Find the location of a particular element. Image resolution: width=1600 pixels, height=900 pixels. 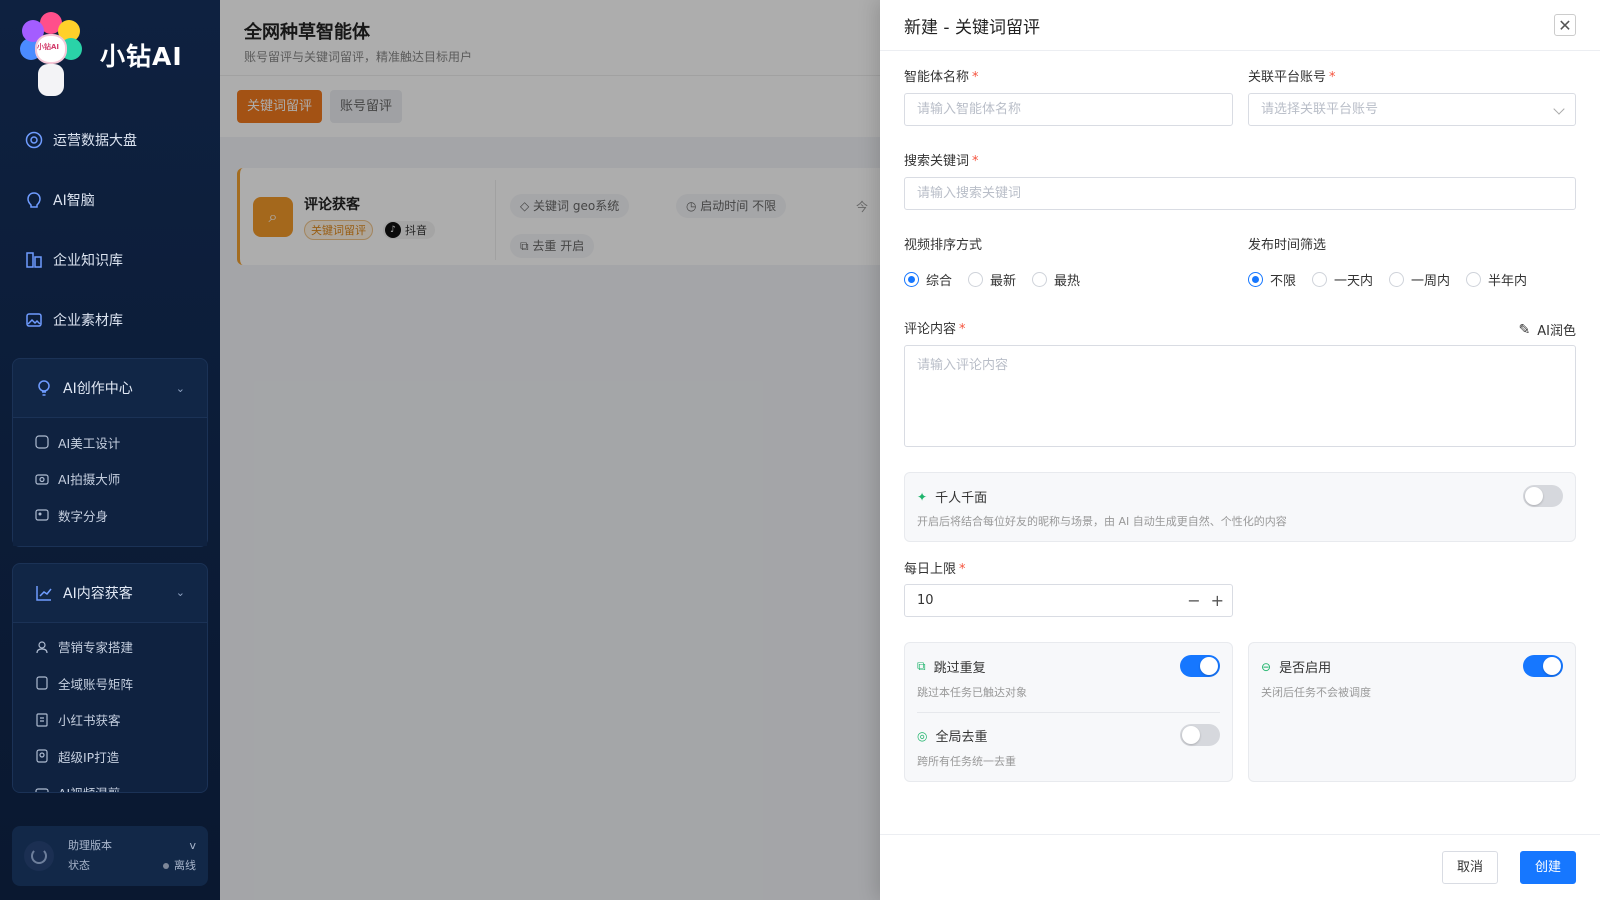

daily-limit-label: 每日上限 * is located at coordinates (935, 569).